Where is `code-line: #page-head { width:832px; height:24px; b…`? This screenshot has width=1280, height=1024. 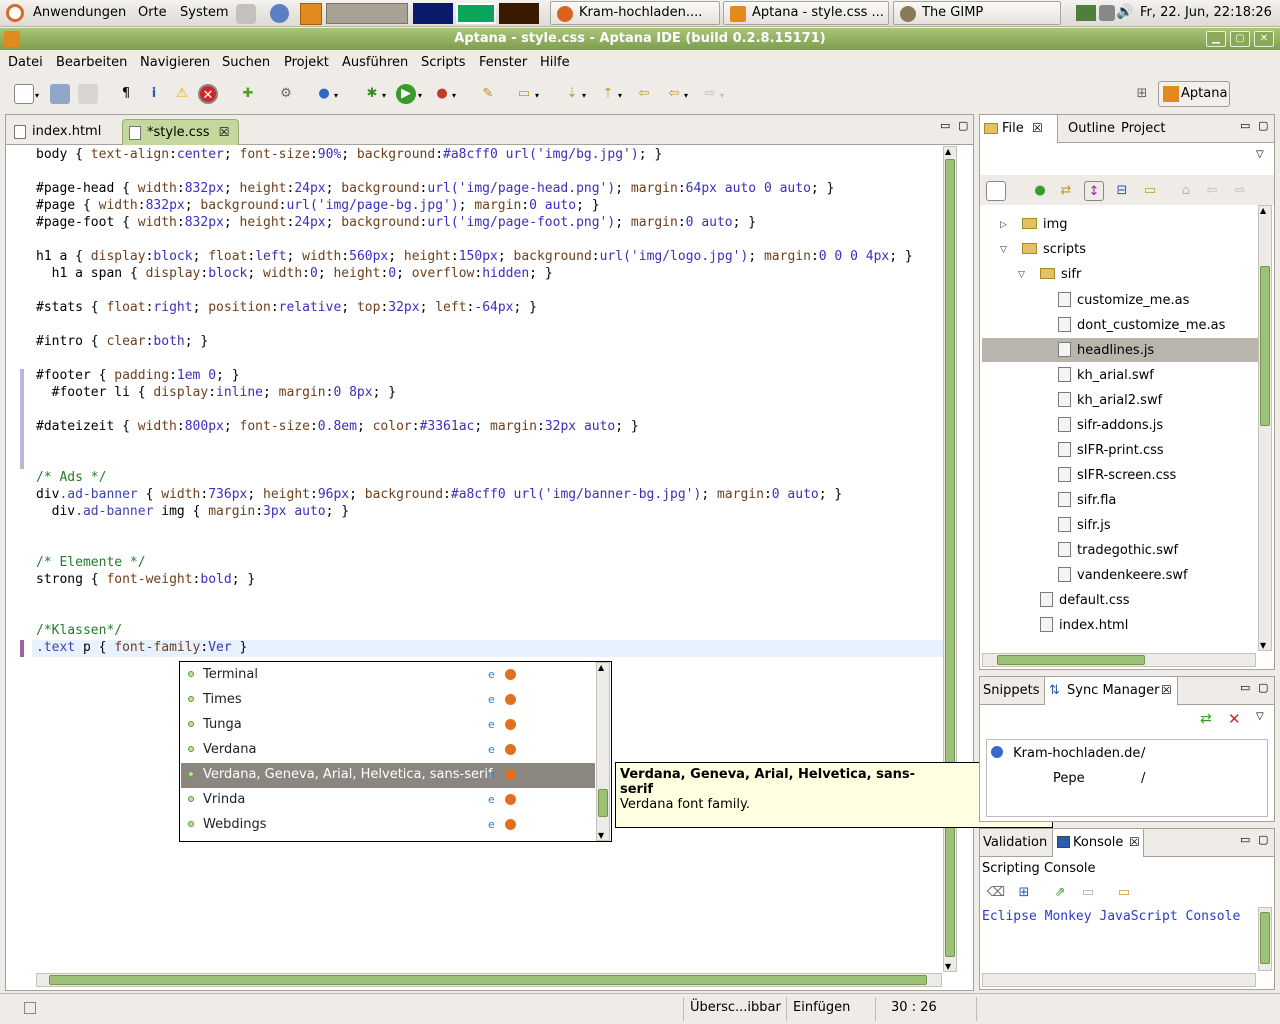
code-line: #page-head { width:832px; height:24px; b… is located at coordinates (435, 188).